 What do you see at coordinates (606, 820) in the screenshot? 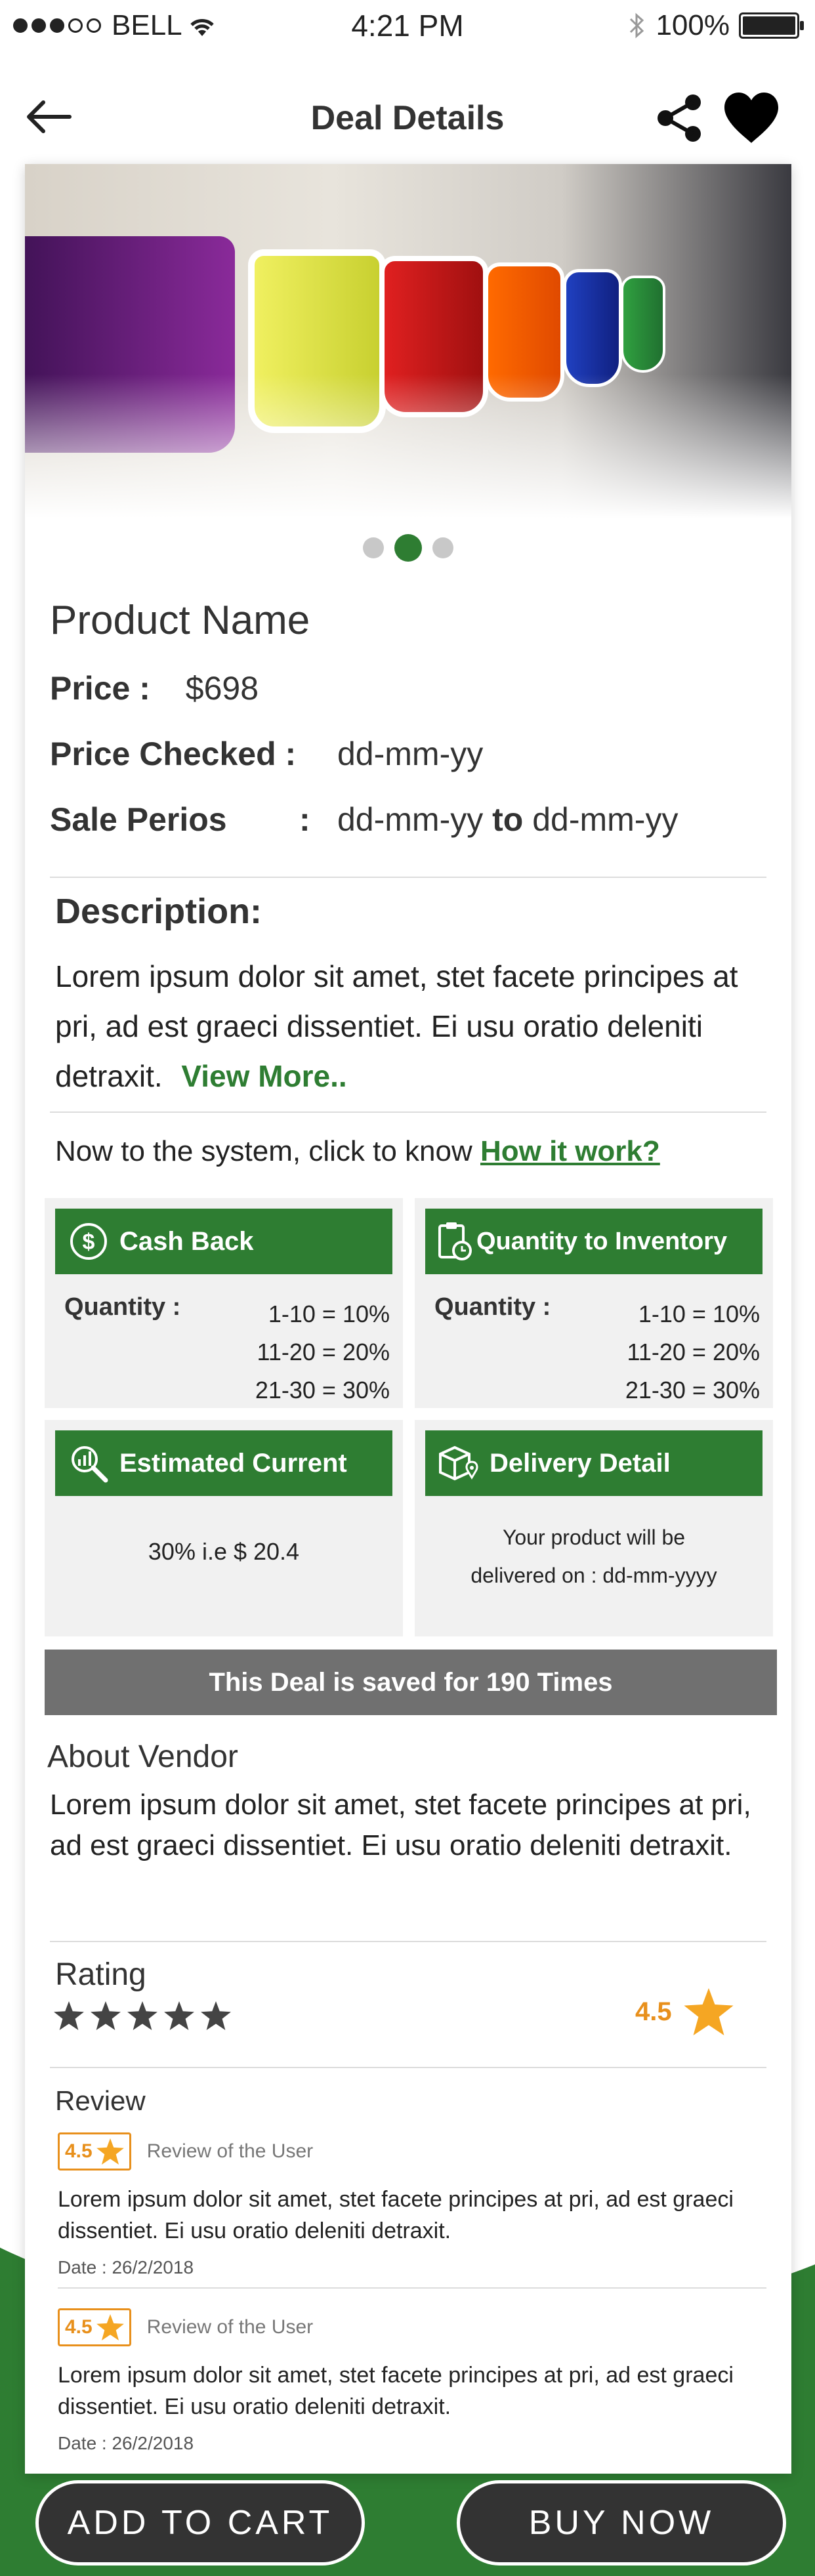
I see `sale-to-date: dd-mm-yy` at bounding box center [606, 820].